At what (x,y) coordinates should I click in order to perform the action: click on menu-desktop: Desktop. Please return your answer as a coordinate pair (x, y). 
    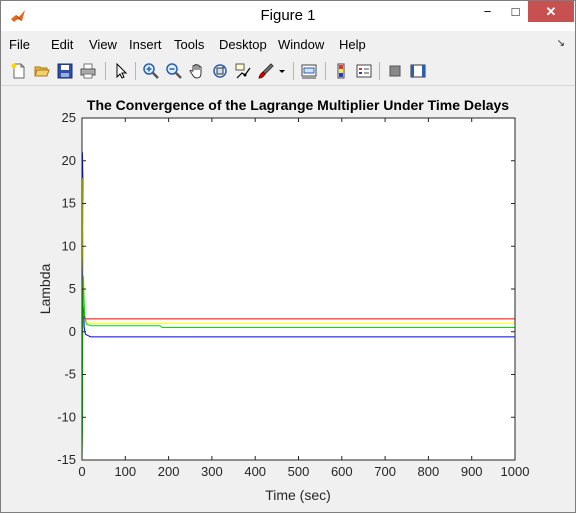
    Looking at the image, I should click on (243, 44).